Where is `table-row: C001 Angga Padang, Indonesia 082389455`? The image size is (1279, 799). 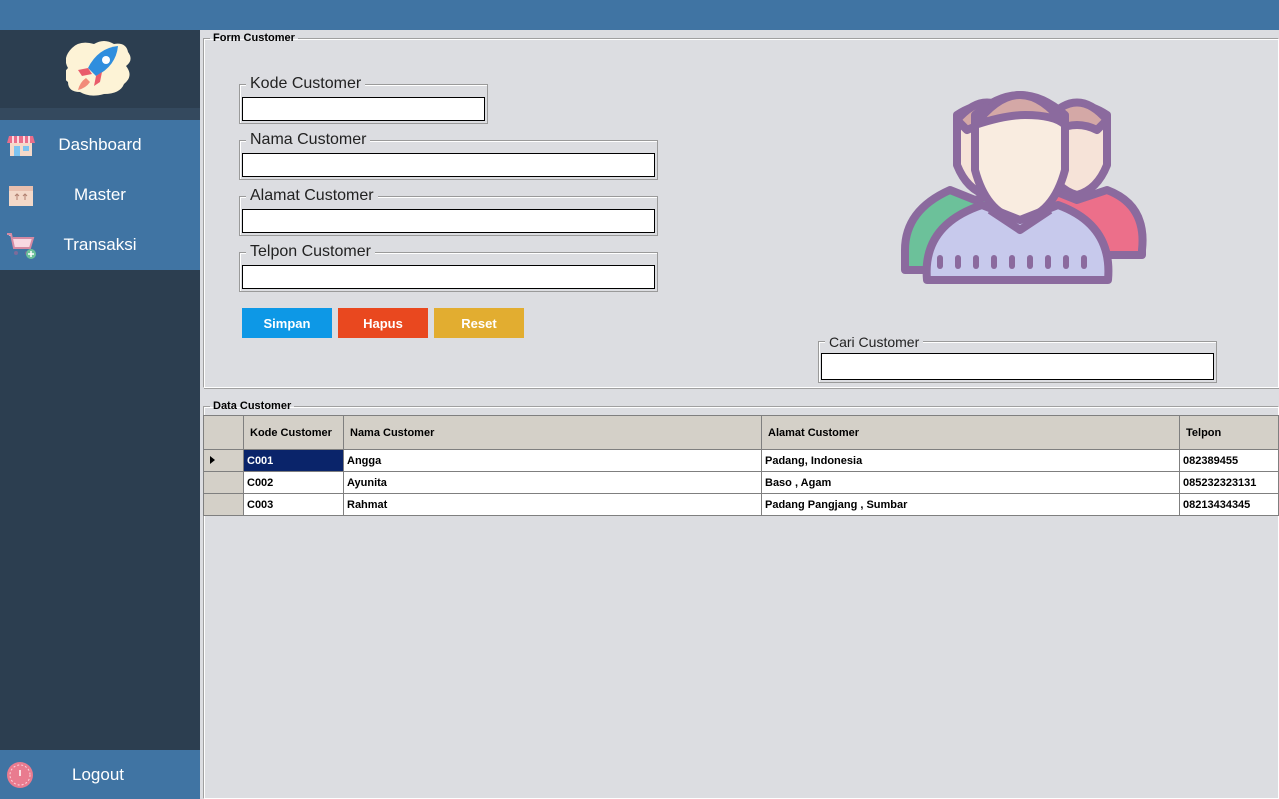 table-row: C001 Angga Padang, Indonesia 082389455 is located at coordinates (741, 460).